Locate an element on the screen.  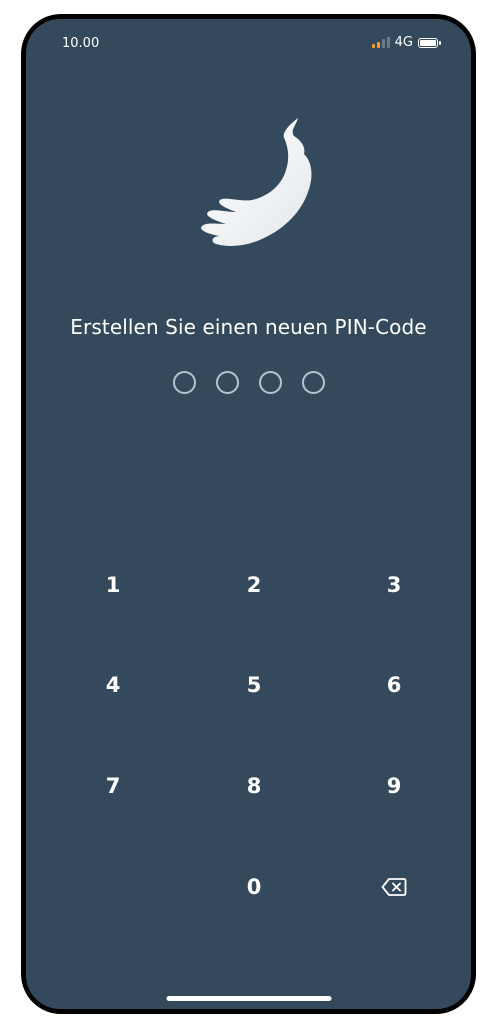
pin-indicator is located at coordinates (248, 382).